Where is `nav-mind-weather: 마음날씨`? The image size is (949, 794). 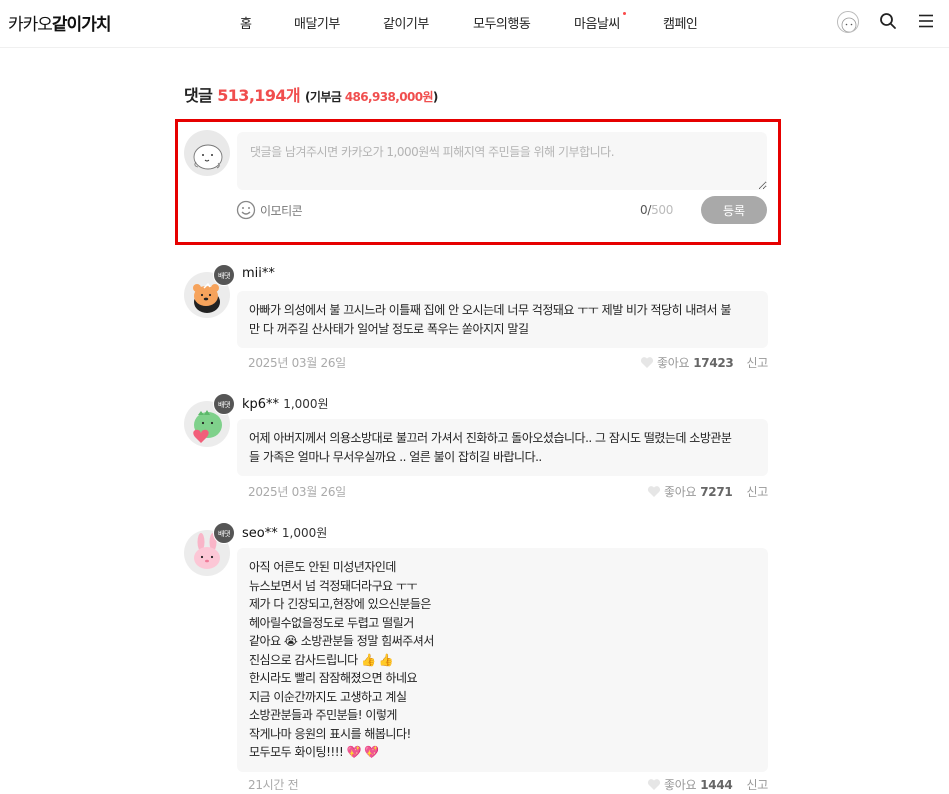
nav-mind-weather: 마음날씨 is located at coordinates (600, 22).